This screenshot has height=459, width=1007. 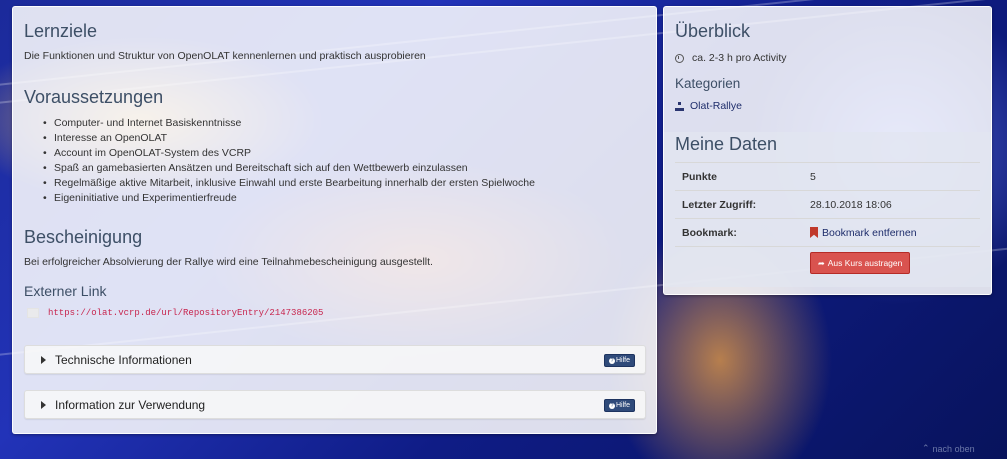 What do you see at coordinates (344, 198) in the screenshot?
I see `list-item: Eigeninitiative und Experimentierfreude` at bounding box center [344, 198].